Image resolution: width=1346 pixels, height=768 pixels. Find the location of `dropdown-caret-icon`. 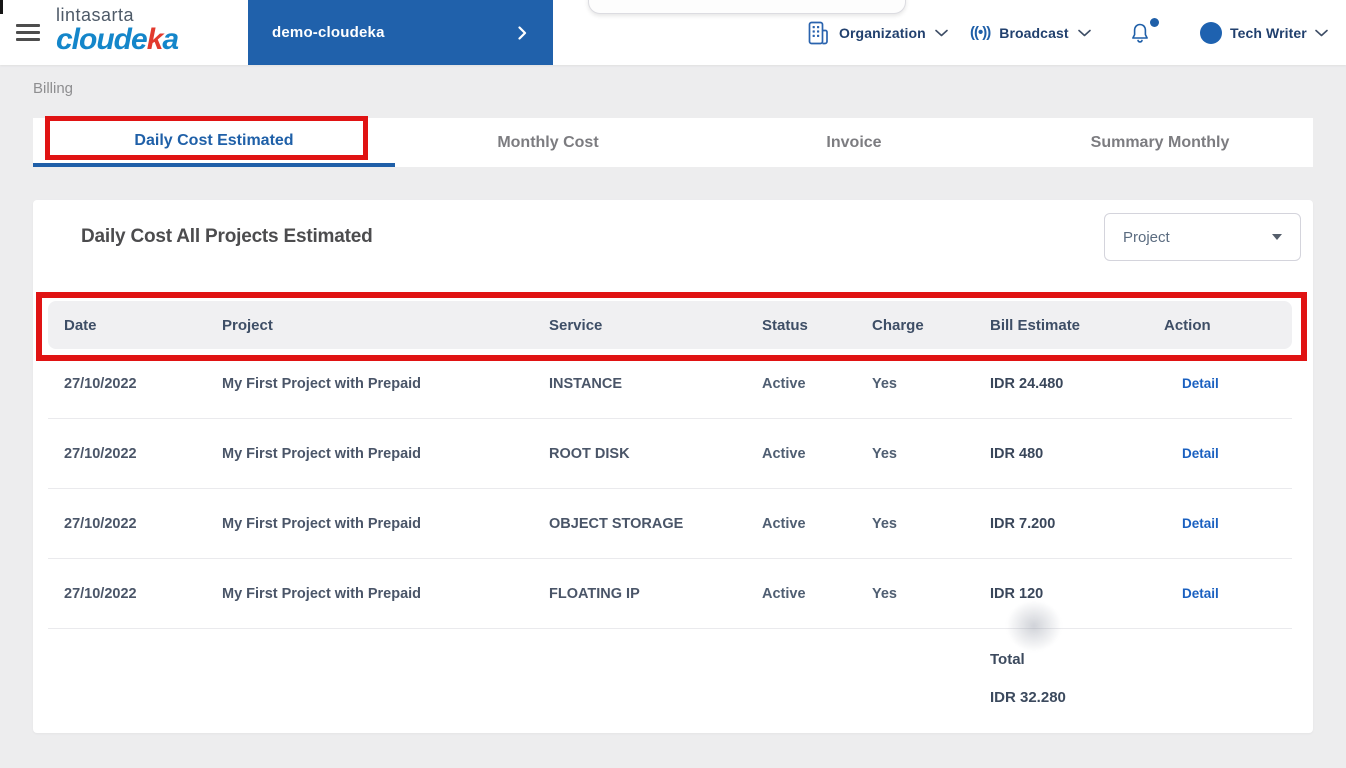

dropdown-caret-icon is located at coordinates (1277, 237).